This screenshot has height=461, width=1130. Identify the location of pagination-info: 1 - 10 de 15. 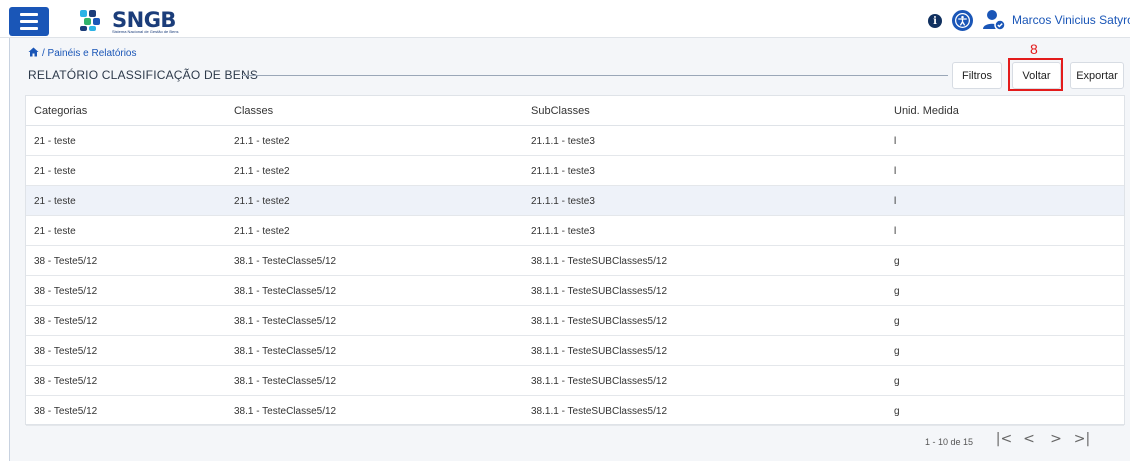
(949, 442).